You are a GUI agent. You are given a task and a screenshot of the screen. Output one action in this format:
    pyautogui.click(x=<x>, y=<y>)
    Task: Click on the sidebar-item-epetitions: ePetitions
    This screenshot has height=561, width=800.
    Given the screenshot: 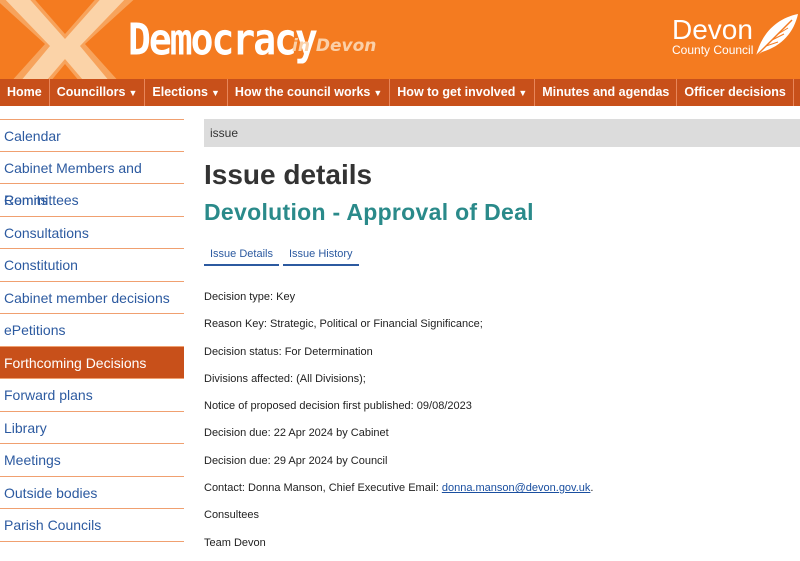 What is the action you would take?
    pyautogui.click(x=92, y=330)
    